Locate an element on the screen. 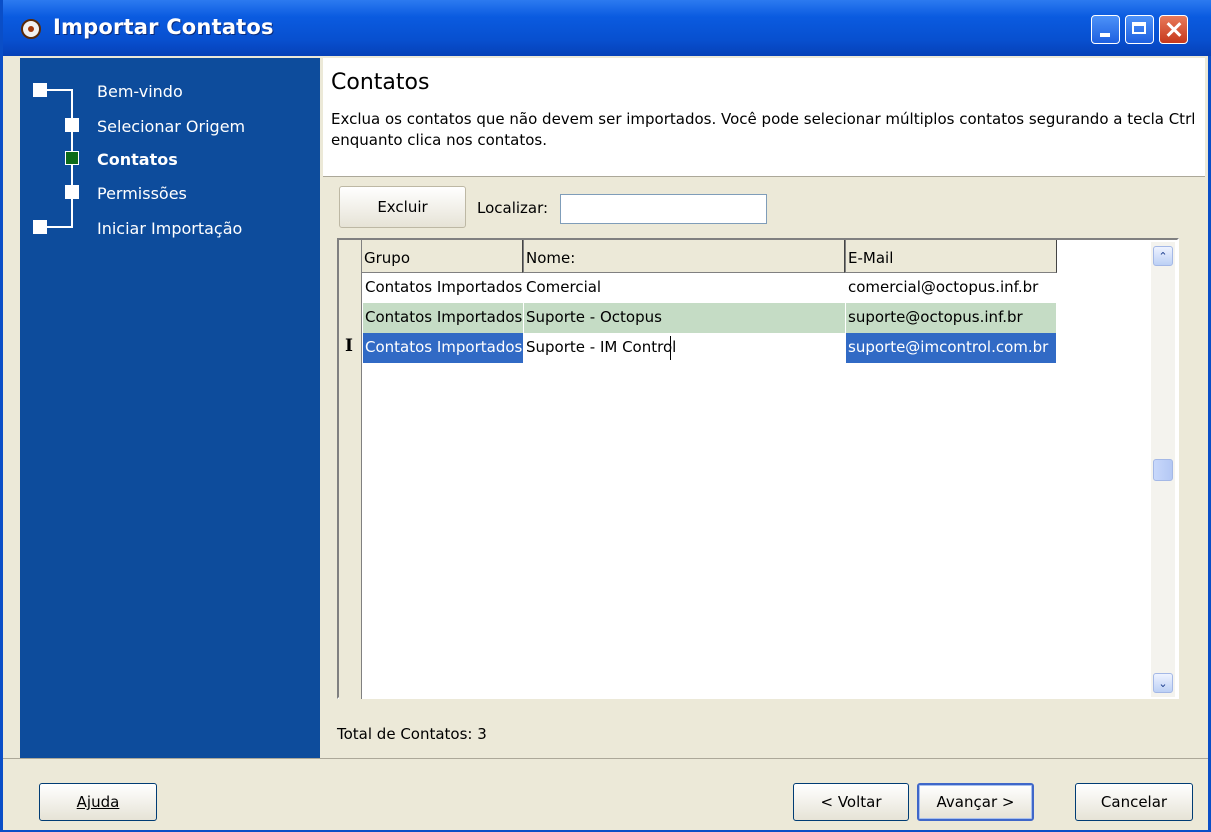  cell-nome: Comercial is located at coordinates (684, 288).